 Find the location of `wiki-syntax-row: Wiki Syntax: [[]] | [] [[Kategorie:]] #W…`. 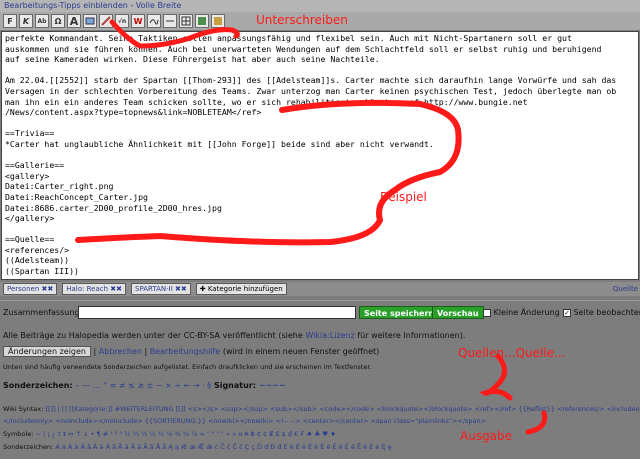

wiki-syntax-row: Wiki Syntax: [[]] | [] [[Kategorie:]] #W… is located at coordinates (321, 409).